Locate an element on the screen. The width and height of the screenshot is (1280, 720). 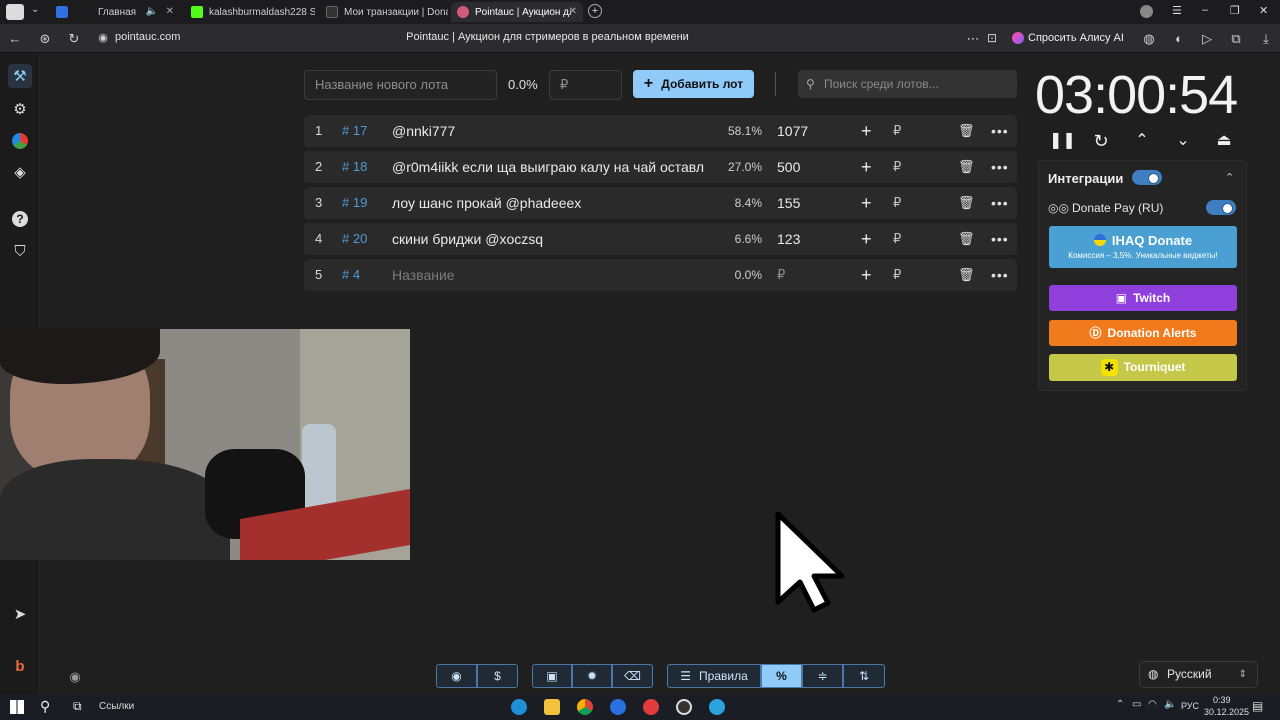
tray-date: 30.12.2025 is located at coordinates (1226, 712).